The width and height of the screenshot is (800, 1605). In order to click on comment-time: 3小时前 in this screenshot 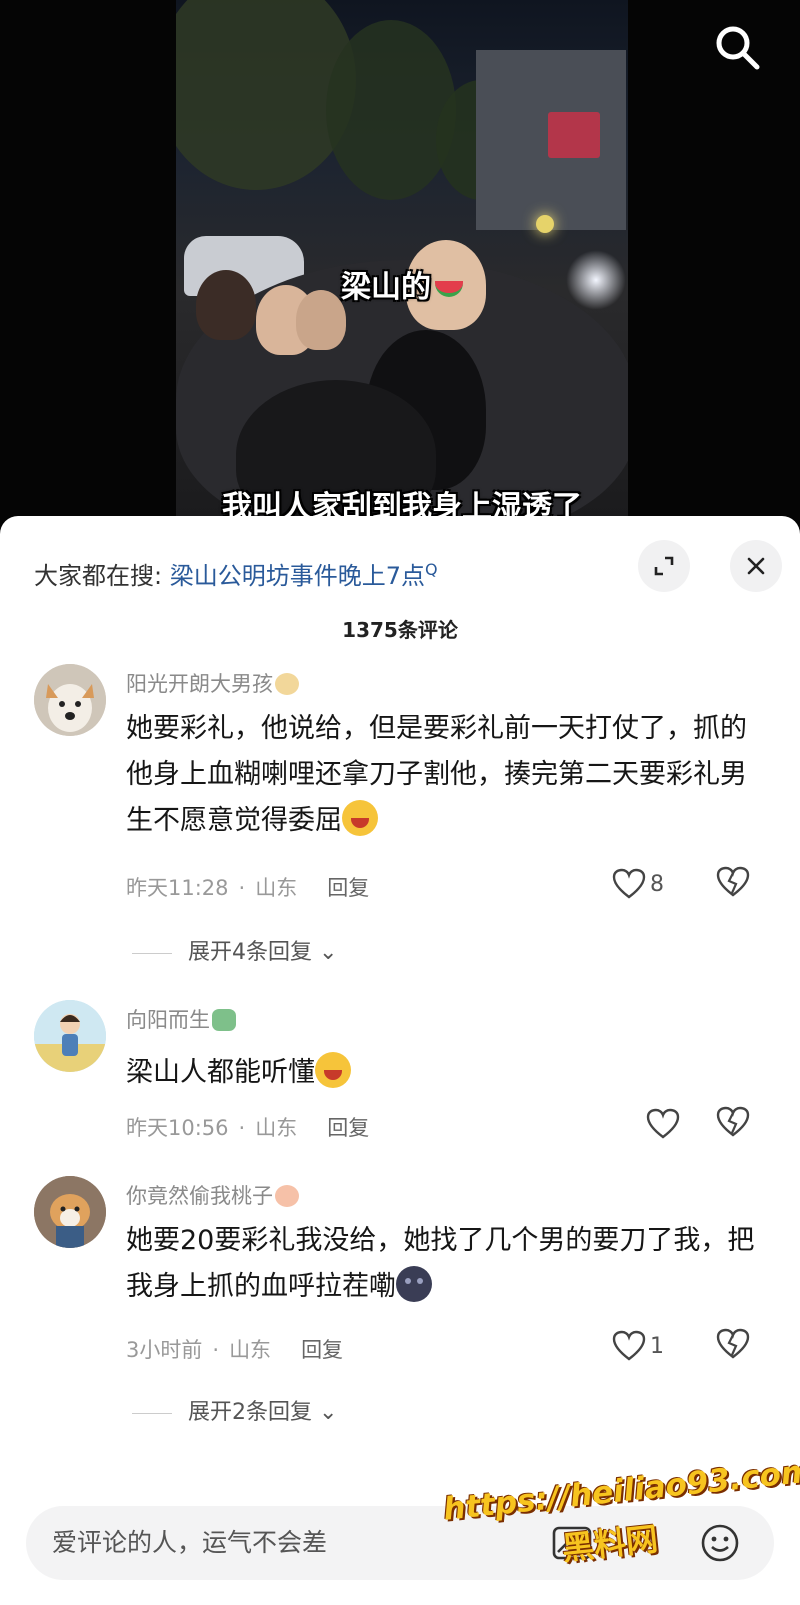, I will do `click(164, 1350)`.